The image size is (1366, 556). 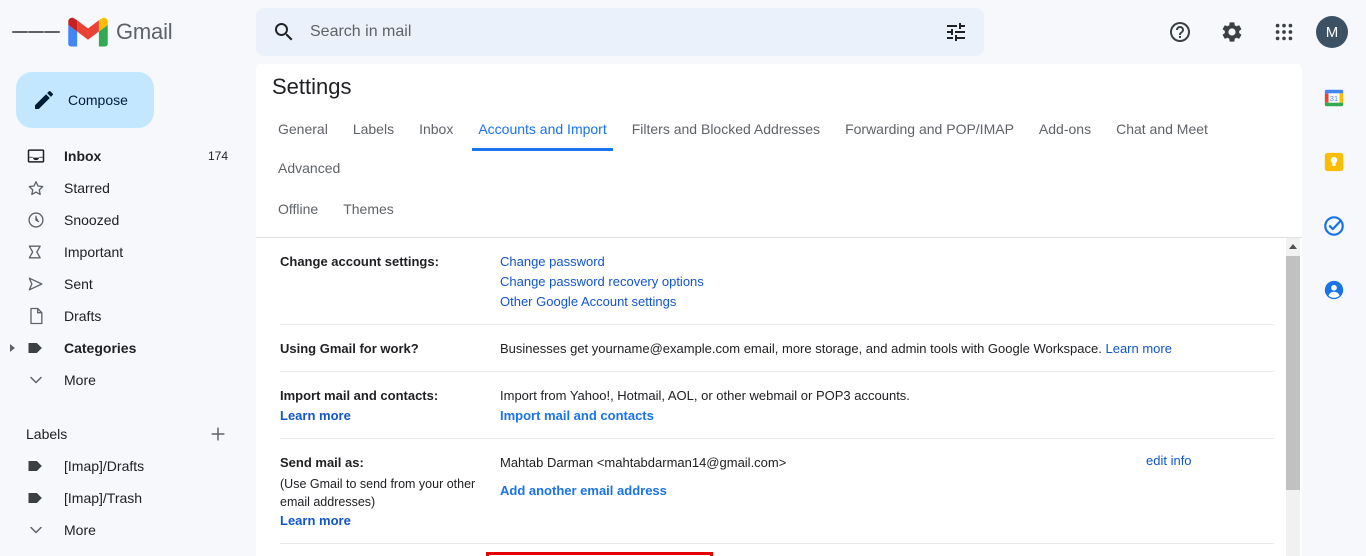 I want to click on sidebar-label-more: More, so click(x=122, y=530).